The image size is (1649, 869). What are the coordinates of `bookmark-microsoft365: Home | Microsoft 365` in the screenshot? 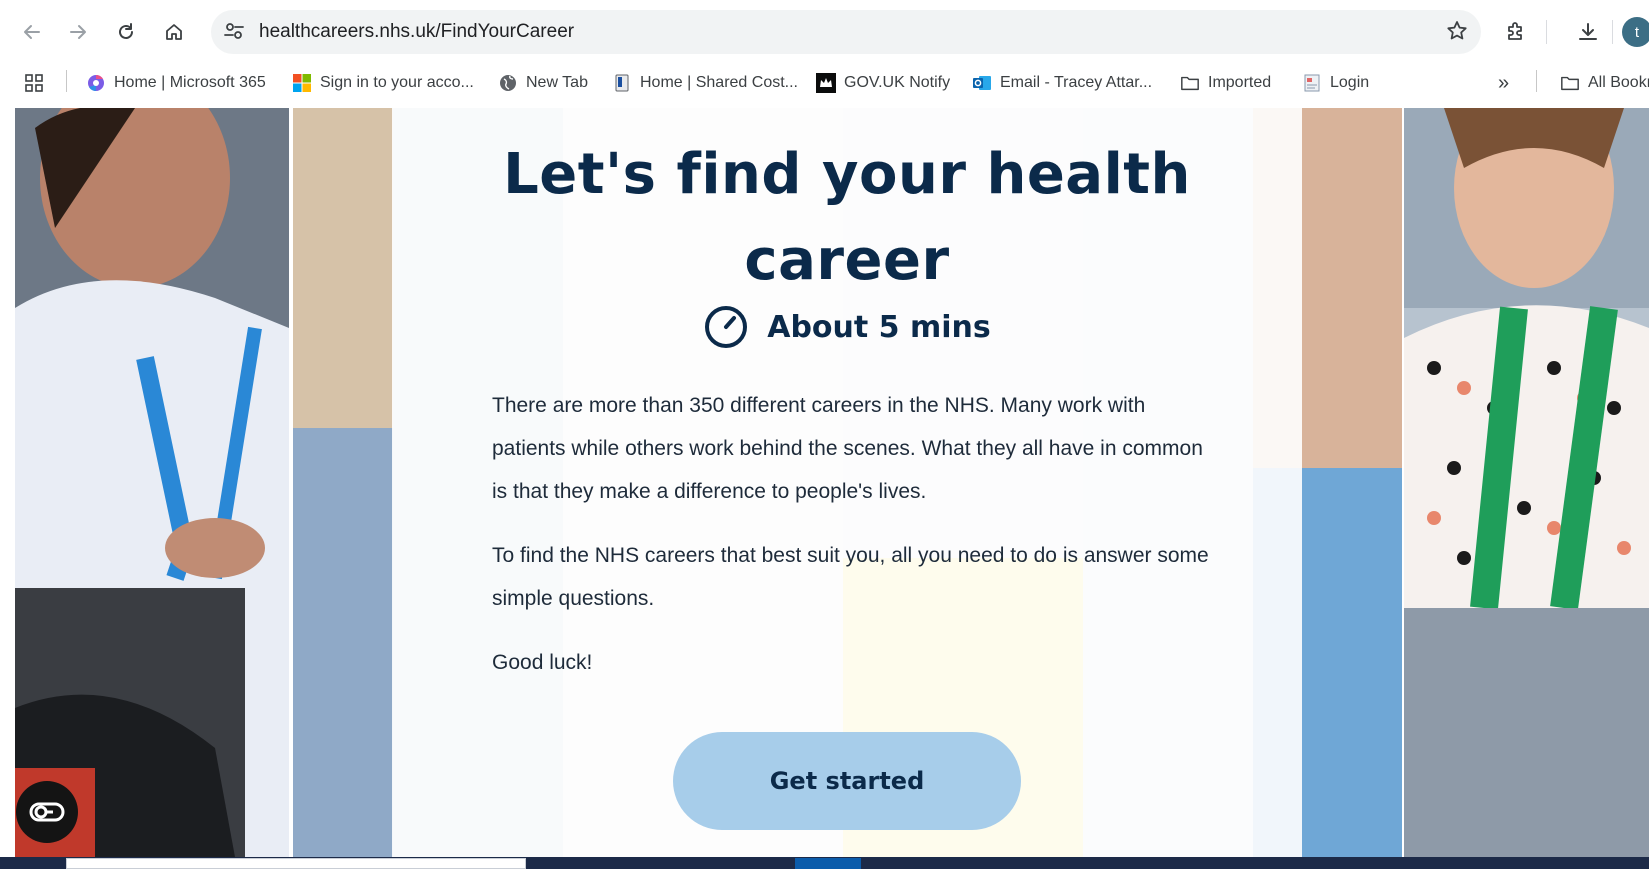 It's located at (176, 83).